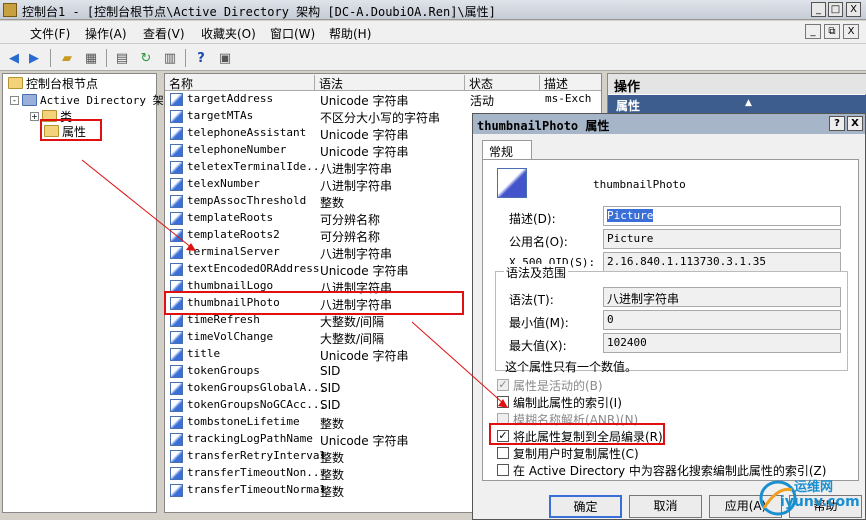  What do you see at coordinates (170, 58) in the screenshot?
I see `export-list-icon: ▥` at bounding box center [170, 58].